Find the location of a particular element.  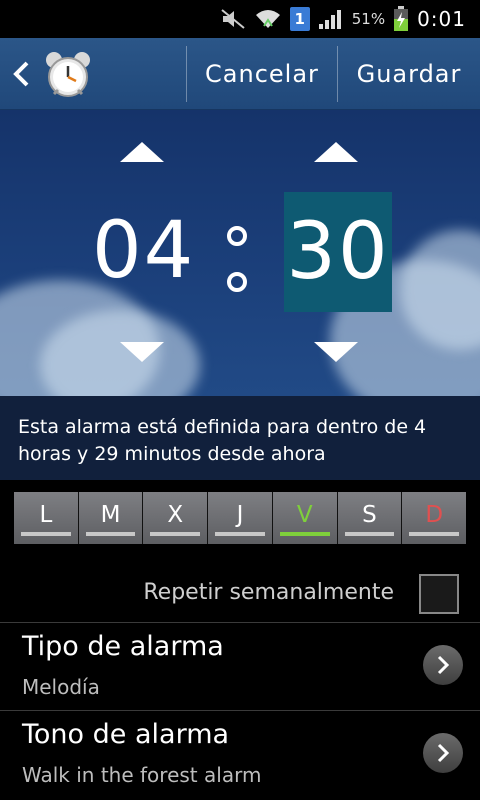

action-bar: Cancelar Guardar is located at coordinates (240, 74).